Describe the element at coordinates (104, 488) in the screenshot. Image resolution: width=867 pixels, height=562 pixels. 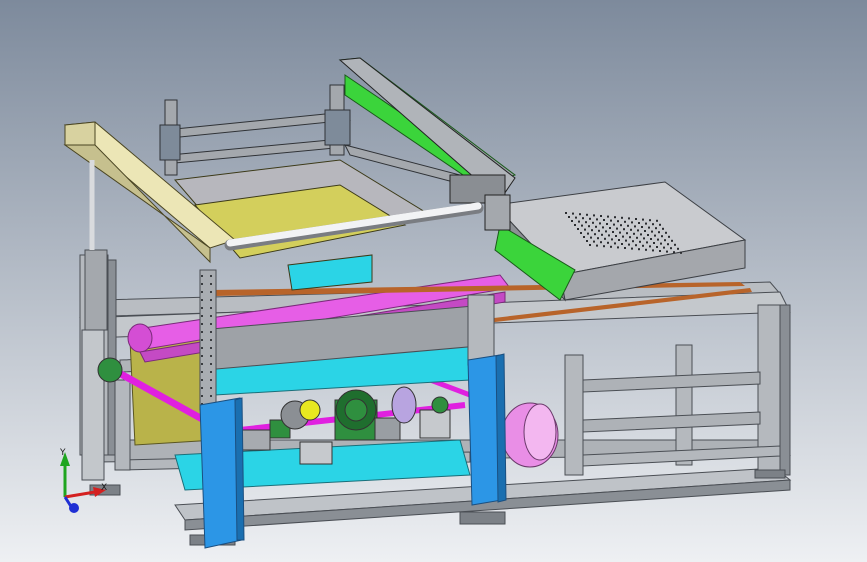
I see `triad-x-label: X` at that location.